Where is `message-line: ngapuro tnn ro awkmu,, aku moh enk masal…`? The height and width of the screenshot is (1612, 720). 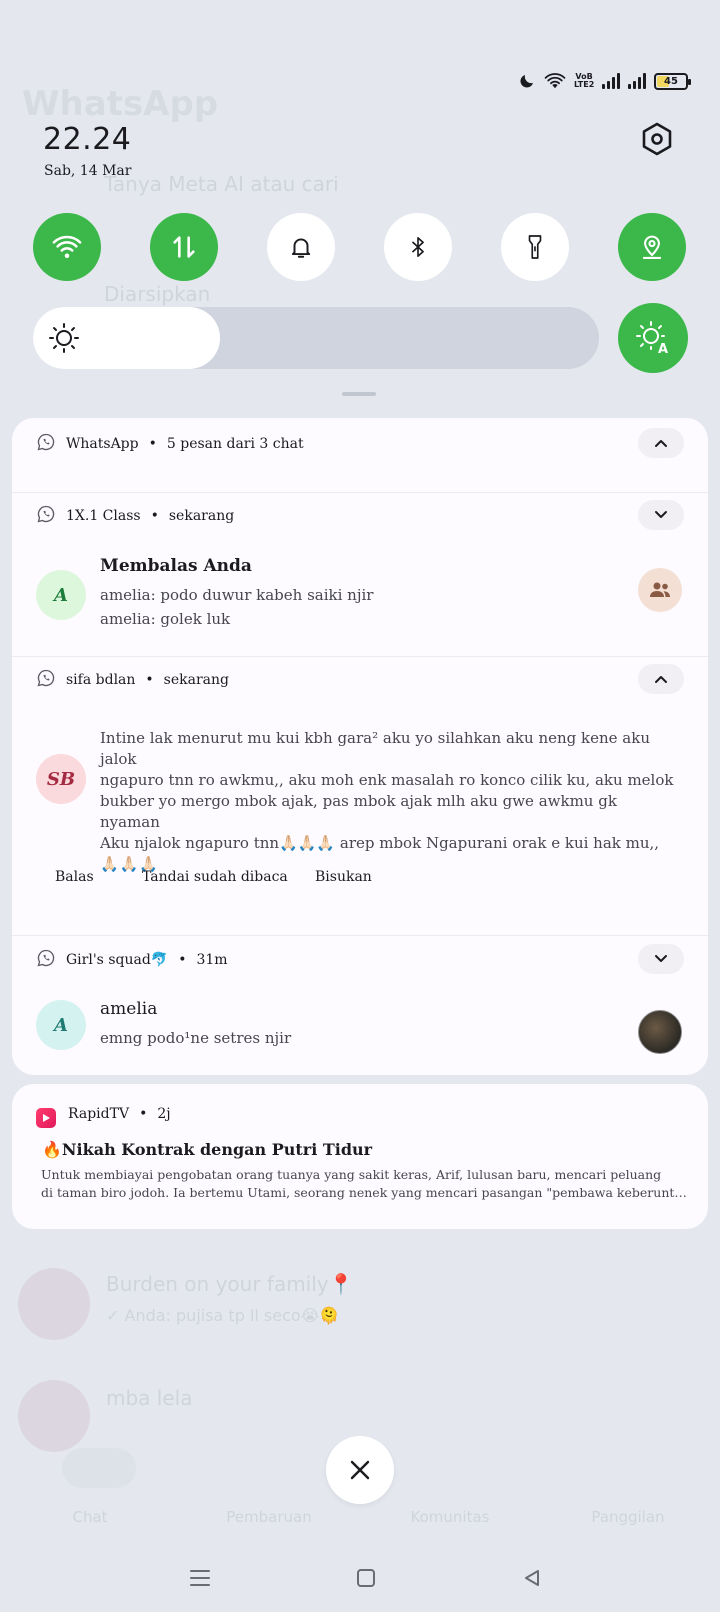
message-line: ngapuro tnn ro awkmu,, aku moh enk masal… is located at coordinates (387, 780).